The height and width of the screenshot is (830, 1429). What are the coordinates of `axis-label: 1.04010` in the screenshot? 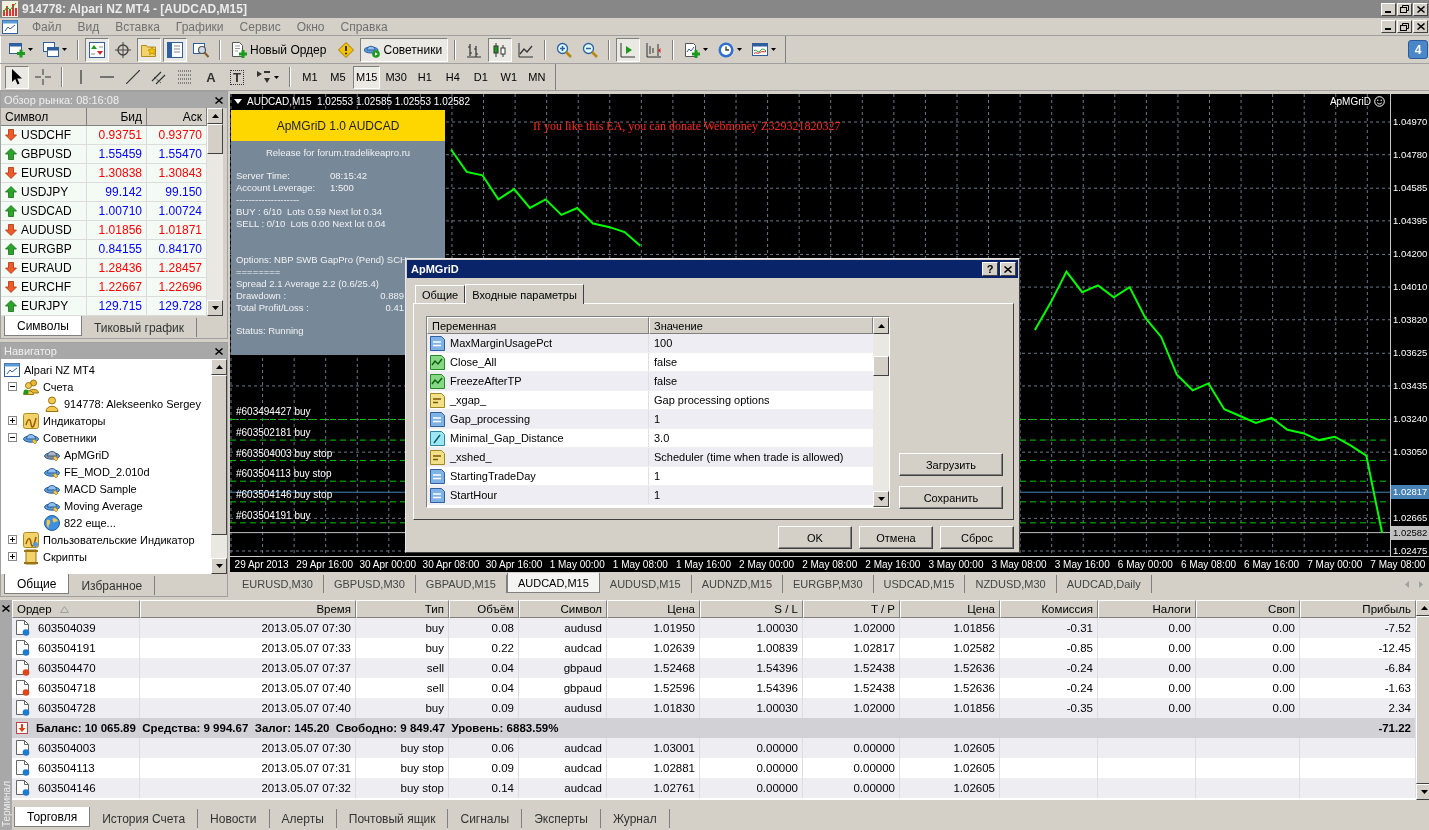 It's located at (1410, 287).